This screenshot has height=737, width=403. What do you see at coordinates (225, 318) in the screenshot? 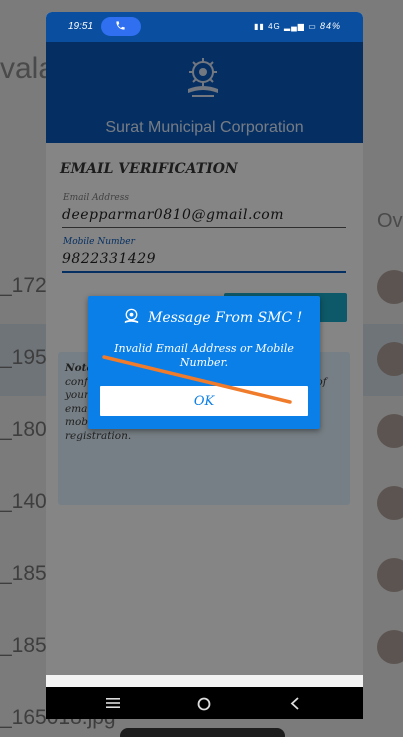
I see `dialog-title: Message From SMC !` at bounding box center [225, 318].